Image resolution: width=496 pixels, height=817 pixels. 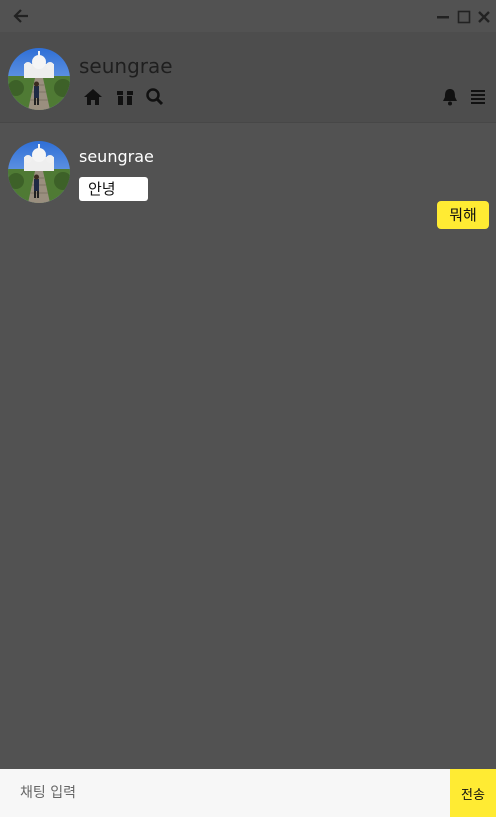 What do you see at coordinates (116, 156) in the screenshot?
I see `message-sender: seungrae` at bounding box center [116, 156].